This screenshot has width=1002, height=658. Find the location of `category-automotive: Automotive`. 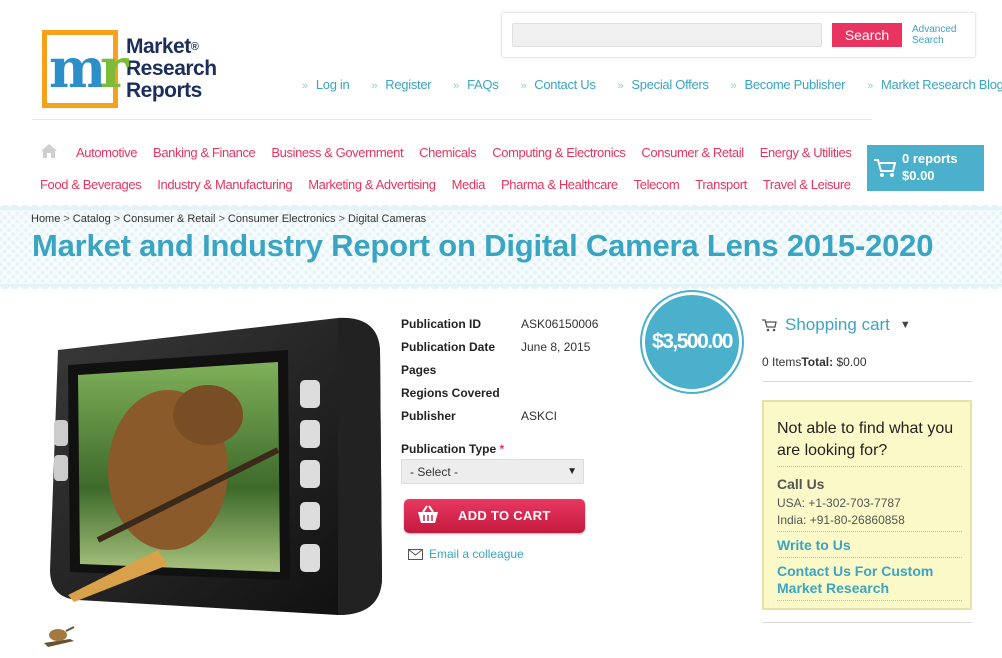

category-automotive: Automotive is located at coordinates (106, 152).